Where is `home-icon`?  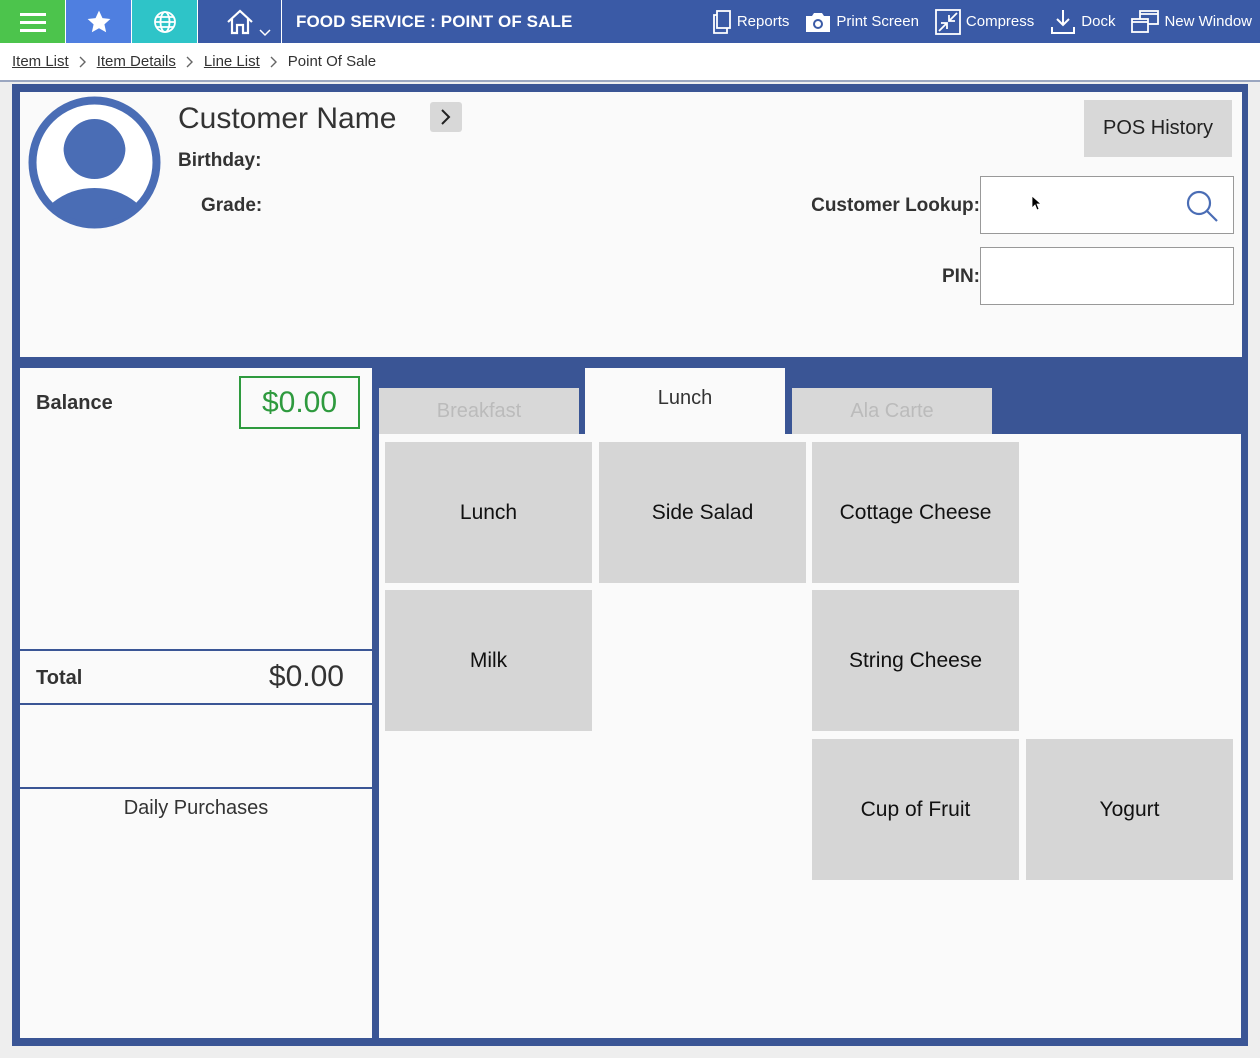
home-icon is located at coordinates (239, 21).